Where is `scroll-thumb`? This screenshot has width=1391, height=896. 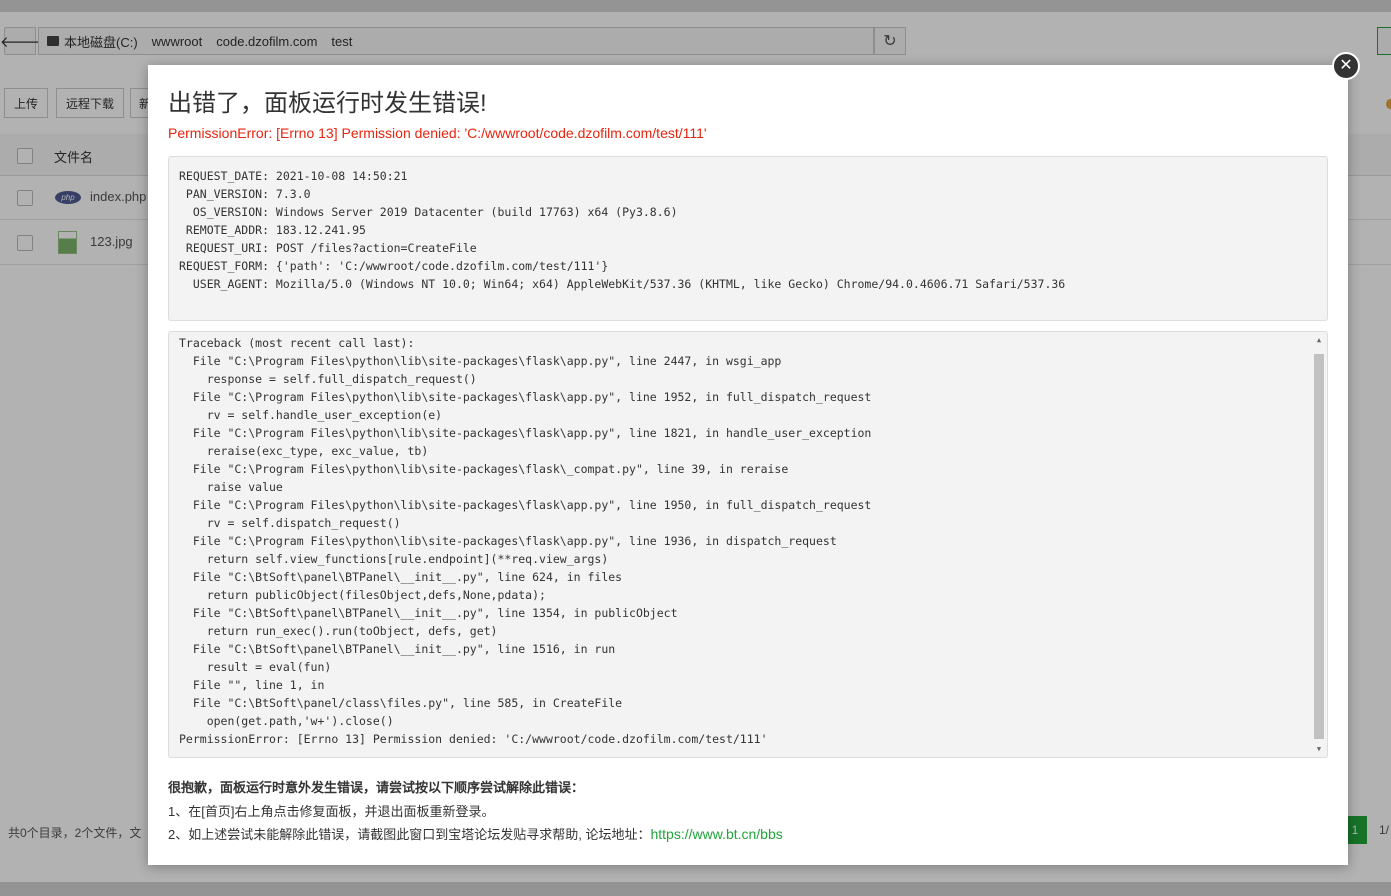
scroll-thumb is located at coordinates (1319, 546).